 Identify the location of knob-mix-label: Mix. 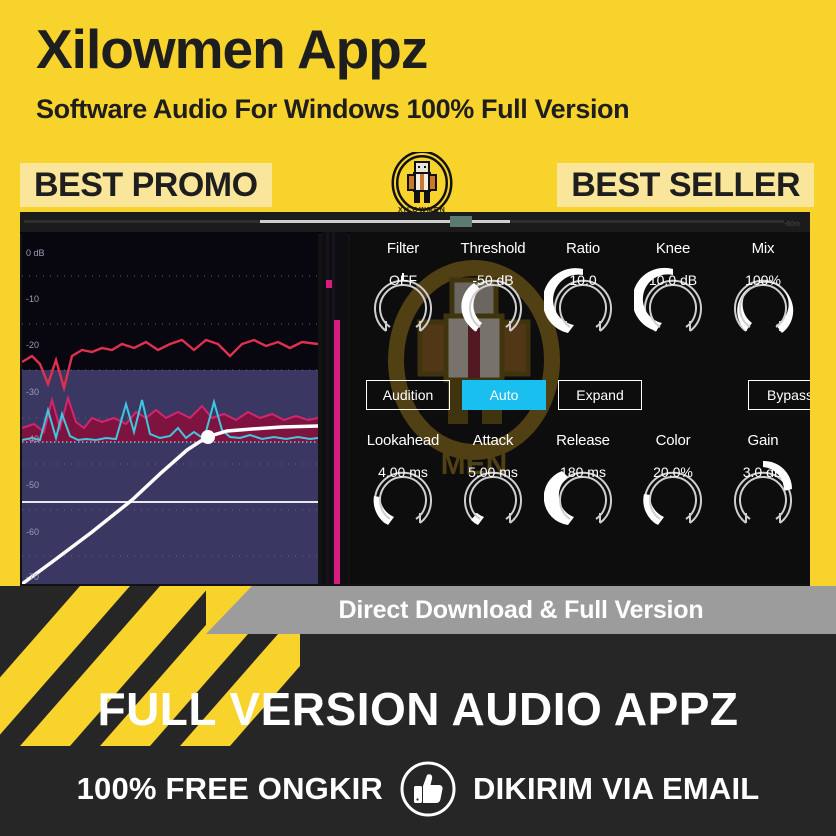
(763, 248).